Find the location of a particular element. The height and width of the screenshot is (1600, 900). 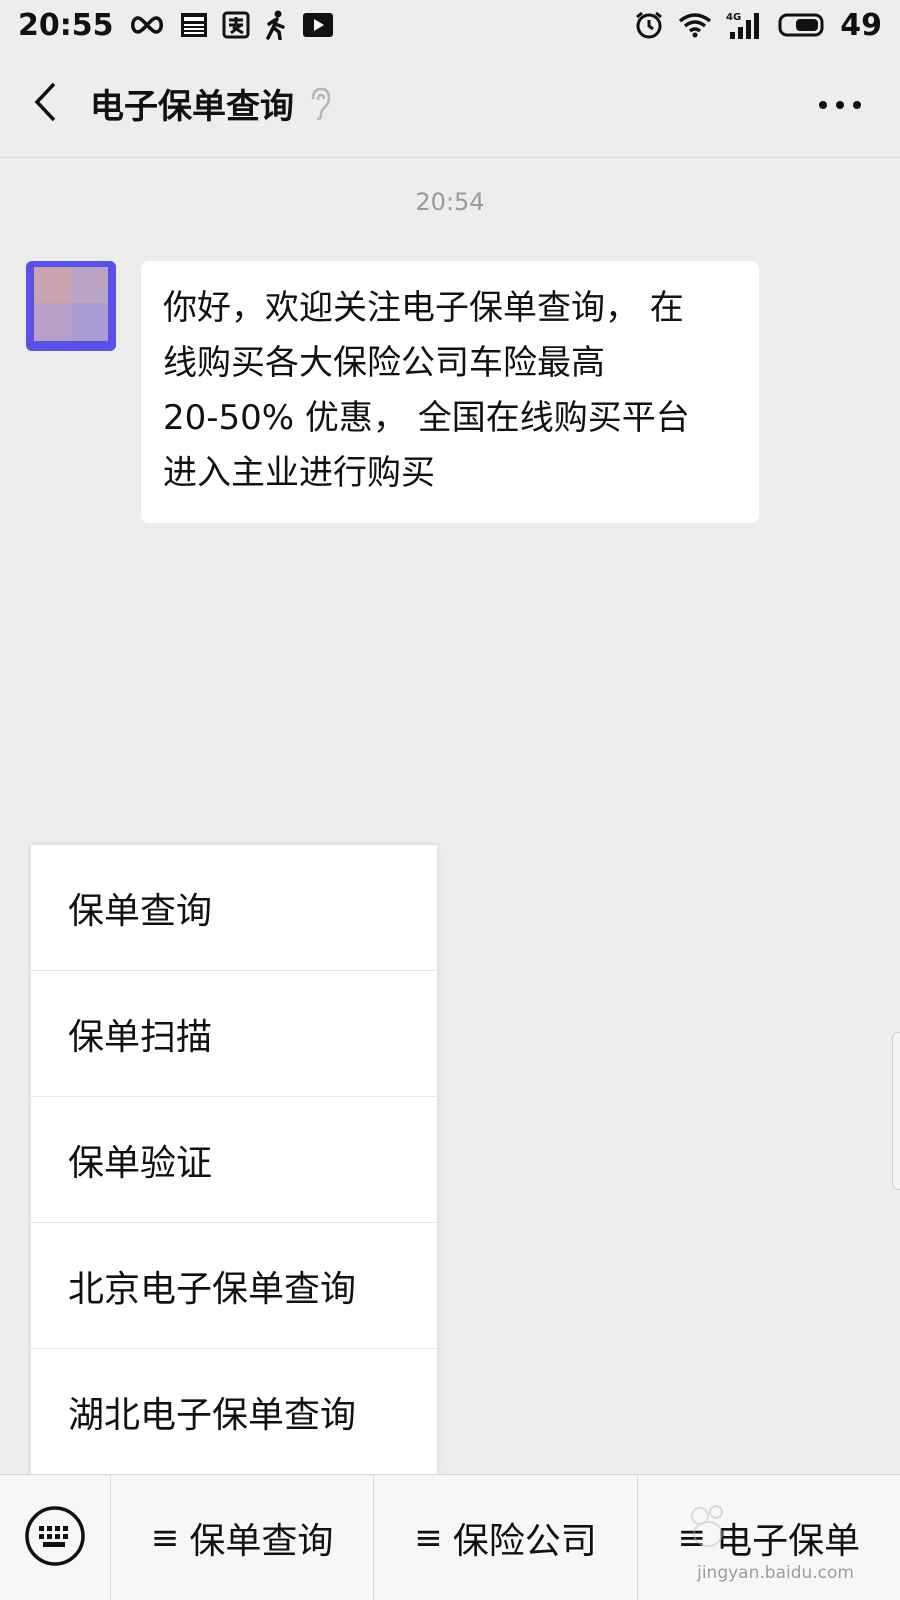

walk-icon is located at coordinates (276, 25).